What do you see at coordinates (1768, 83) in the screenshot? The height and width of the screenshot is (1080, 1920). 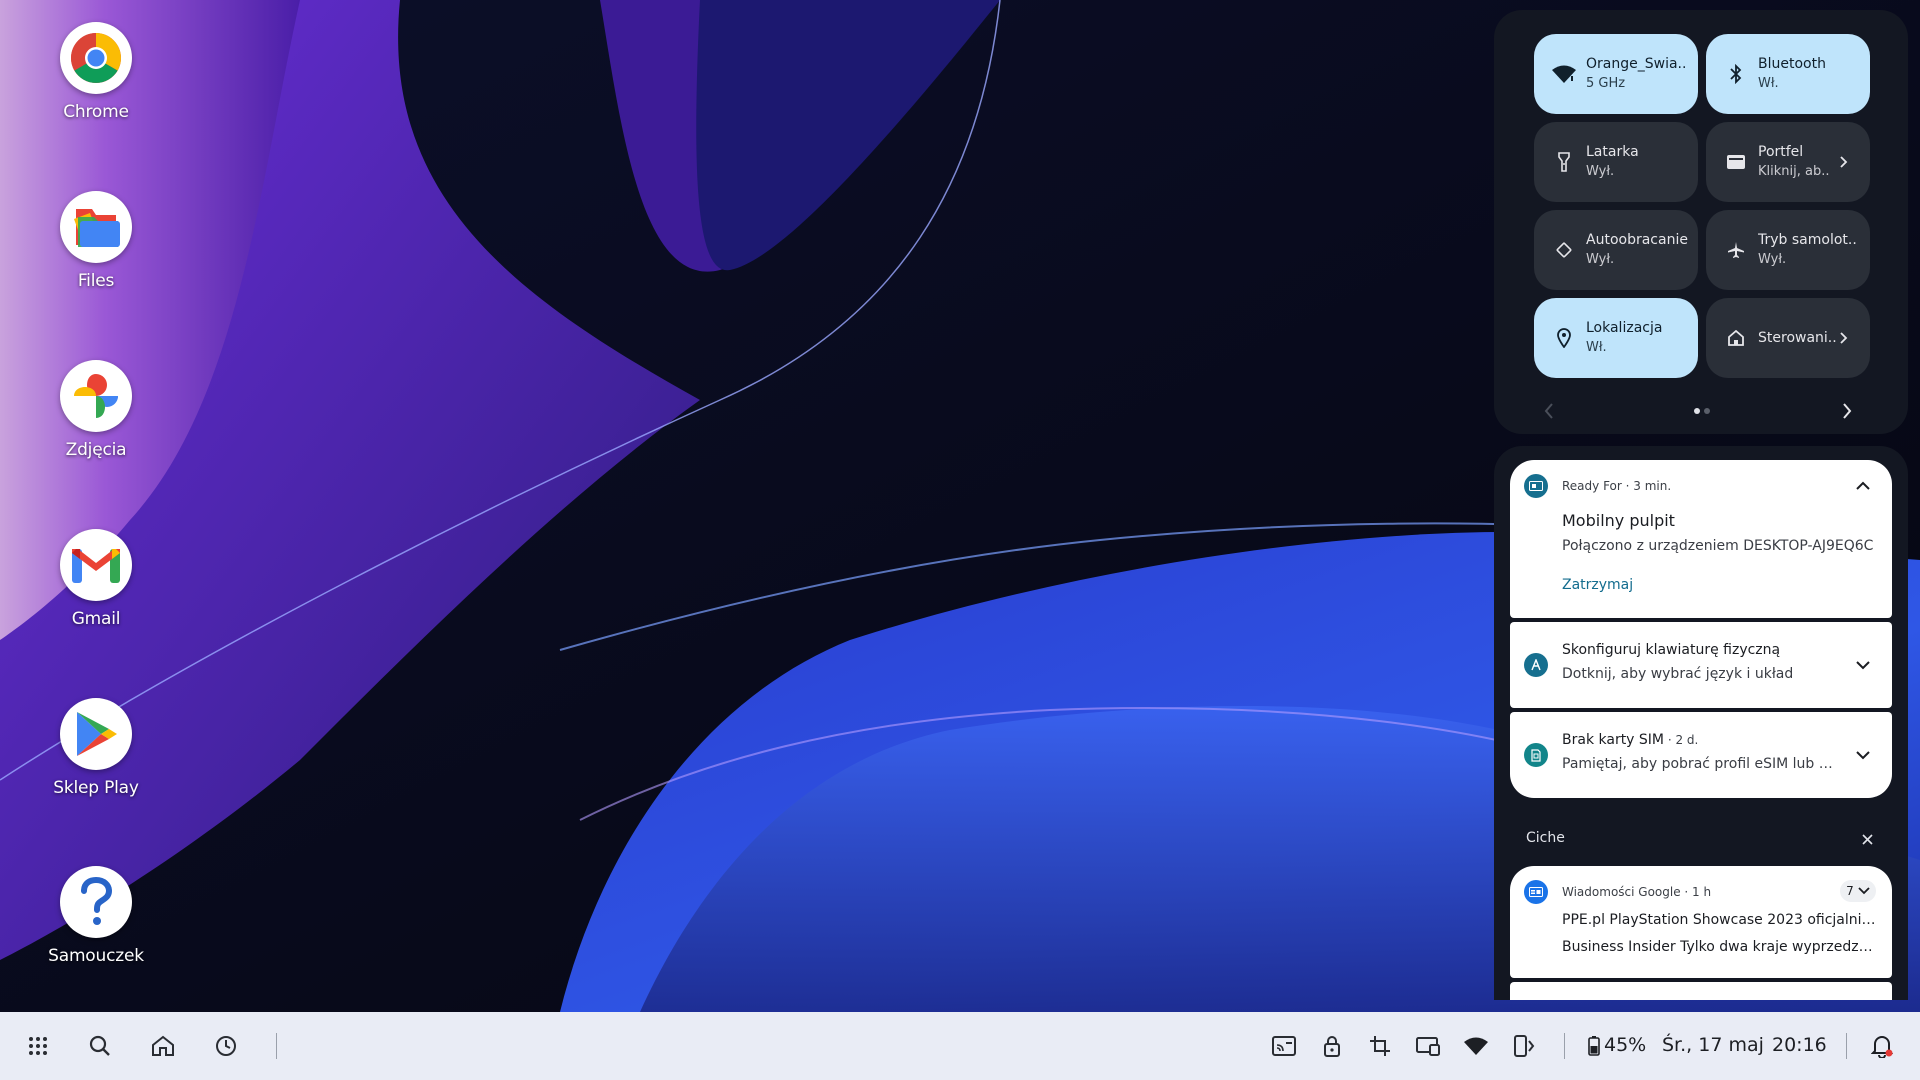 I see `tile-subtitle: Wł.` at bounding box center [1768, 83].